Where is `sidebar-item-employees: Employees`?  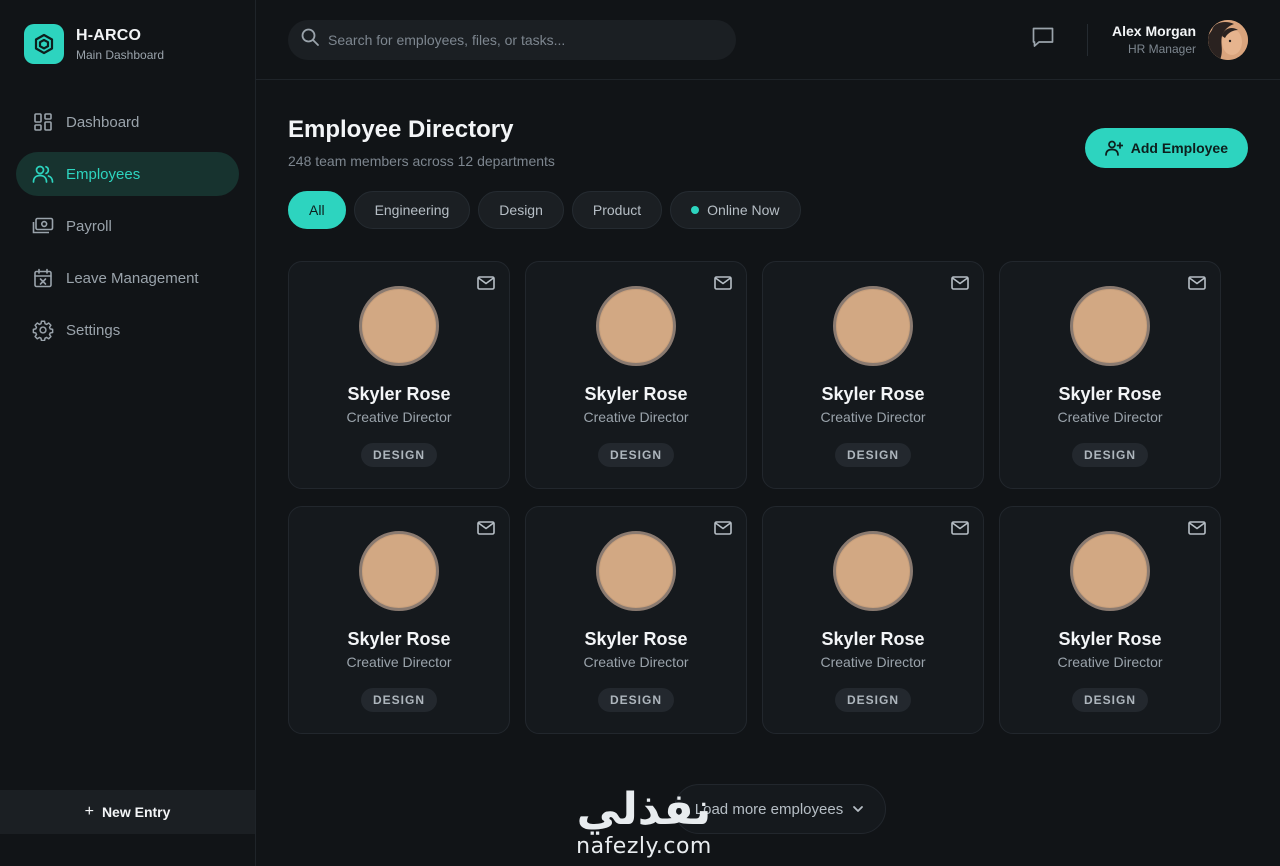 sidebar-item-employees: Employees is located at coordinates (127, 174).